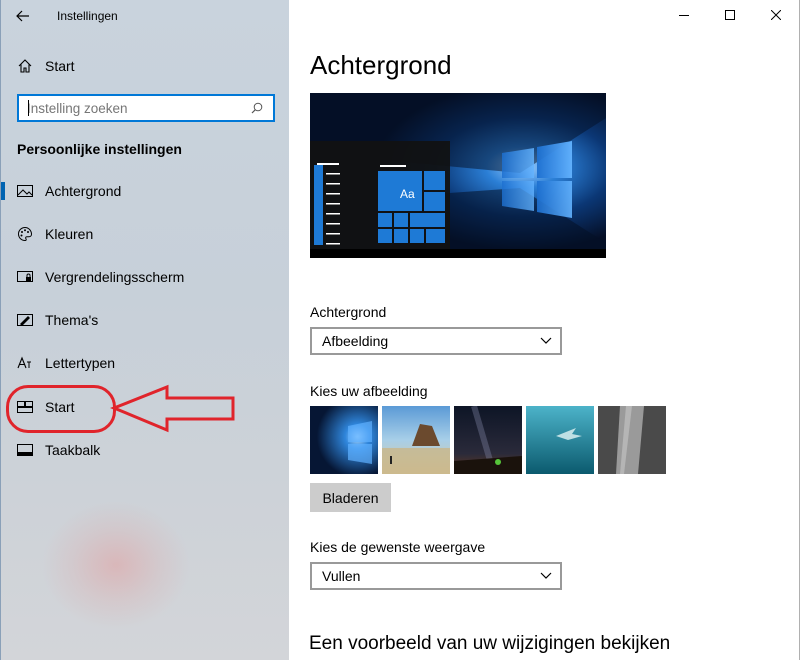  Describe the element at coordinates (416, 440) in the screenshot. I see `thumbnail-beach-rocks` at that location.